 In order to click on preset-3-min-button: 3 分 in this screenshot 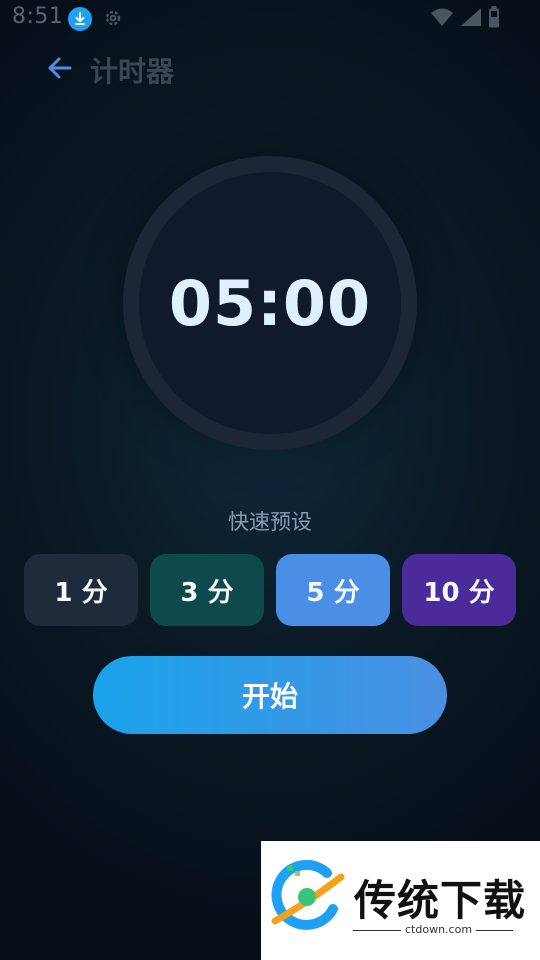, I will do `click(207, 590)`.